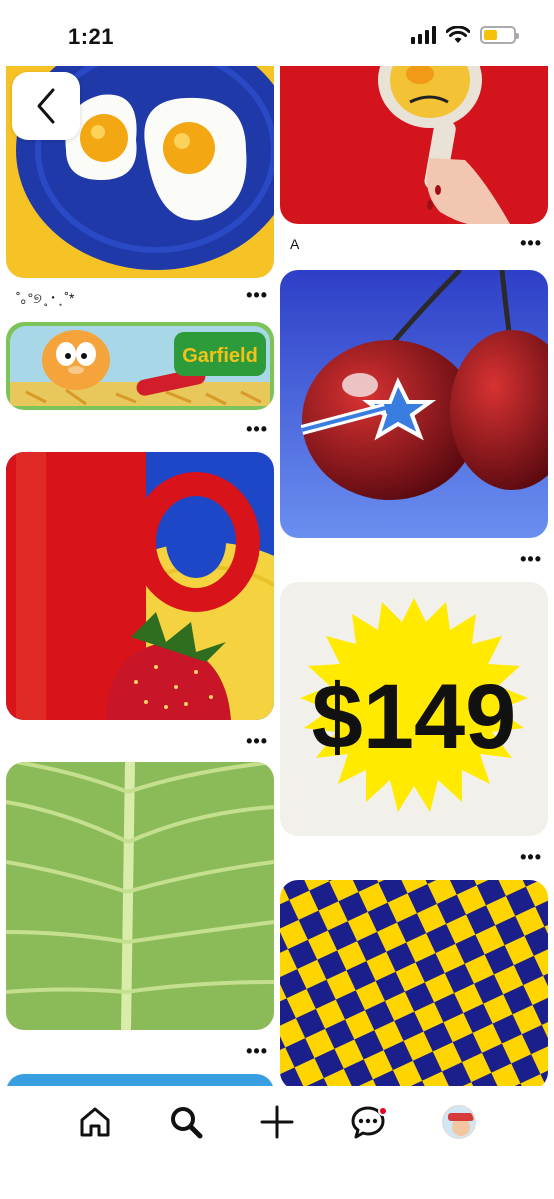 The image size is (554, 1199). I want to click on pin-checkerboard, so click(414, 985).